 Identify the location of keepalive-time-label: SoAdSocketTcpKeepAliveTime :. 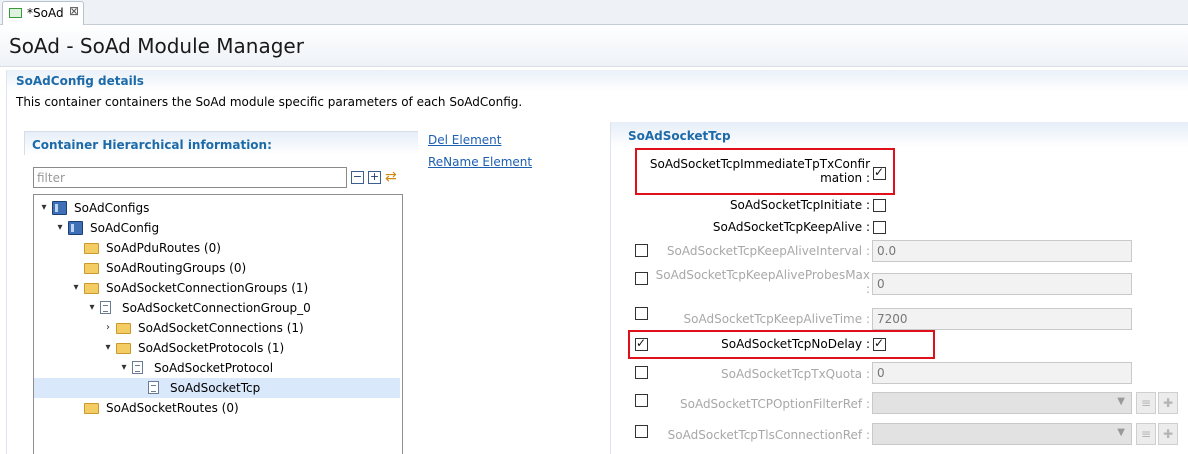
(777, 319).